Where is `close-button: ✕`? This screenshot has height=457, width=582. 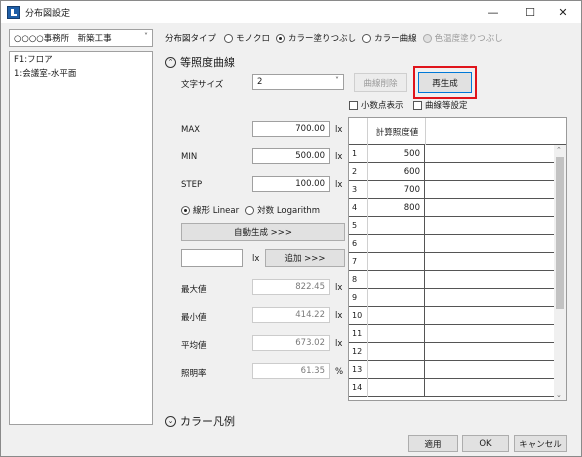 close-button: ✕ is located at coordinates (563, 12).